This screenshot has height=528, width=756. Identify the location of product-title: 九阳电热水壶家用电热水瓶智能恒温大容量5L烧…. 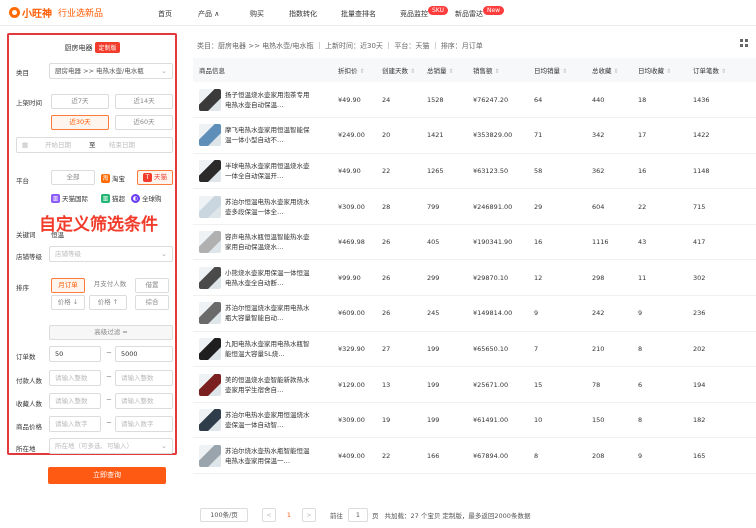
(268, 349).